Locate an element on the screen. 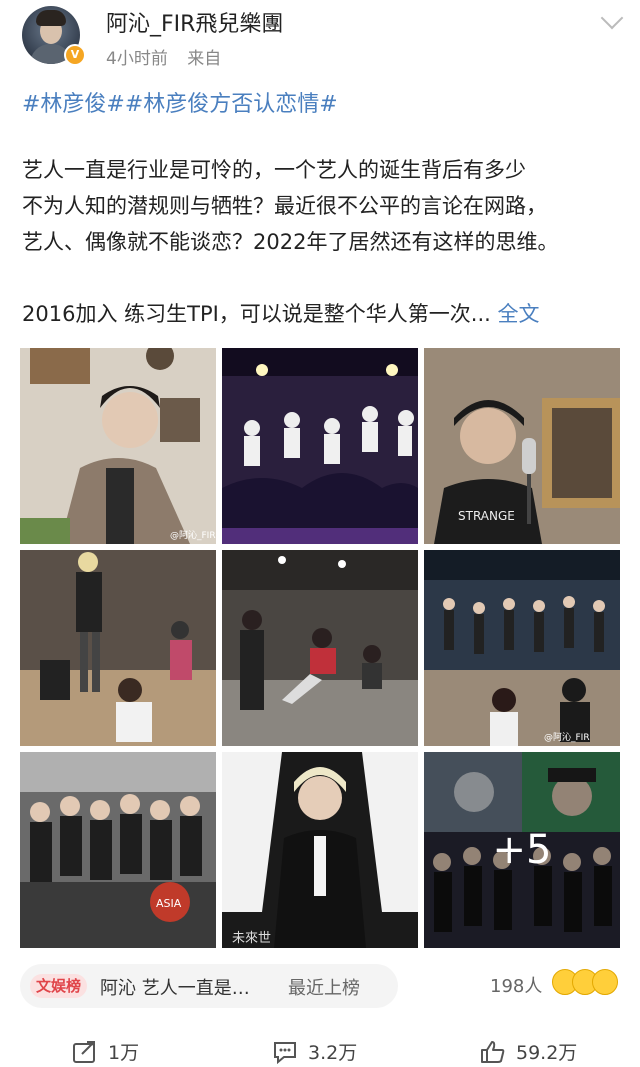 The height and width of the screenshot is (1067, 640). photo-dance-icon: @阿沁_FIR is located at coordinates (522, 648).